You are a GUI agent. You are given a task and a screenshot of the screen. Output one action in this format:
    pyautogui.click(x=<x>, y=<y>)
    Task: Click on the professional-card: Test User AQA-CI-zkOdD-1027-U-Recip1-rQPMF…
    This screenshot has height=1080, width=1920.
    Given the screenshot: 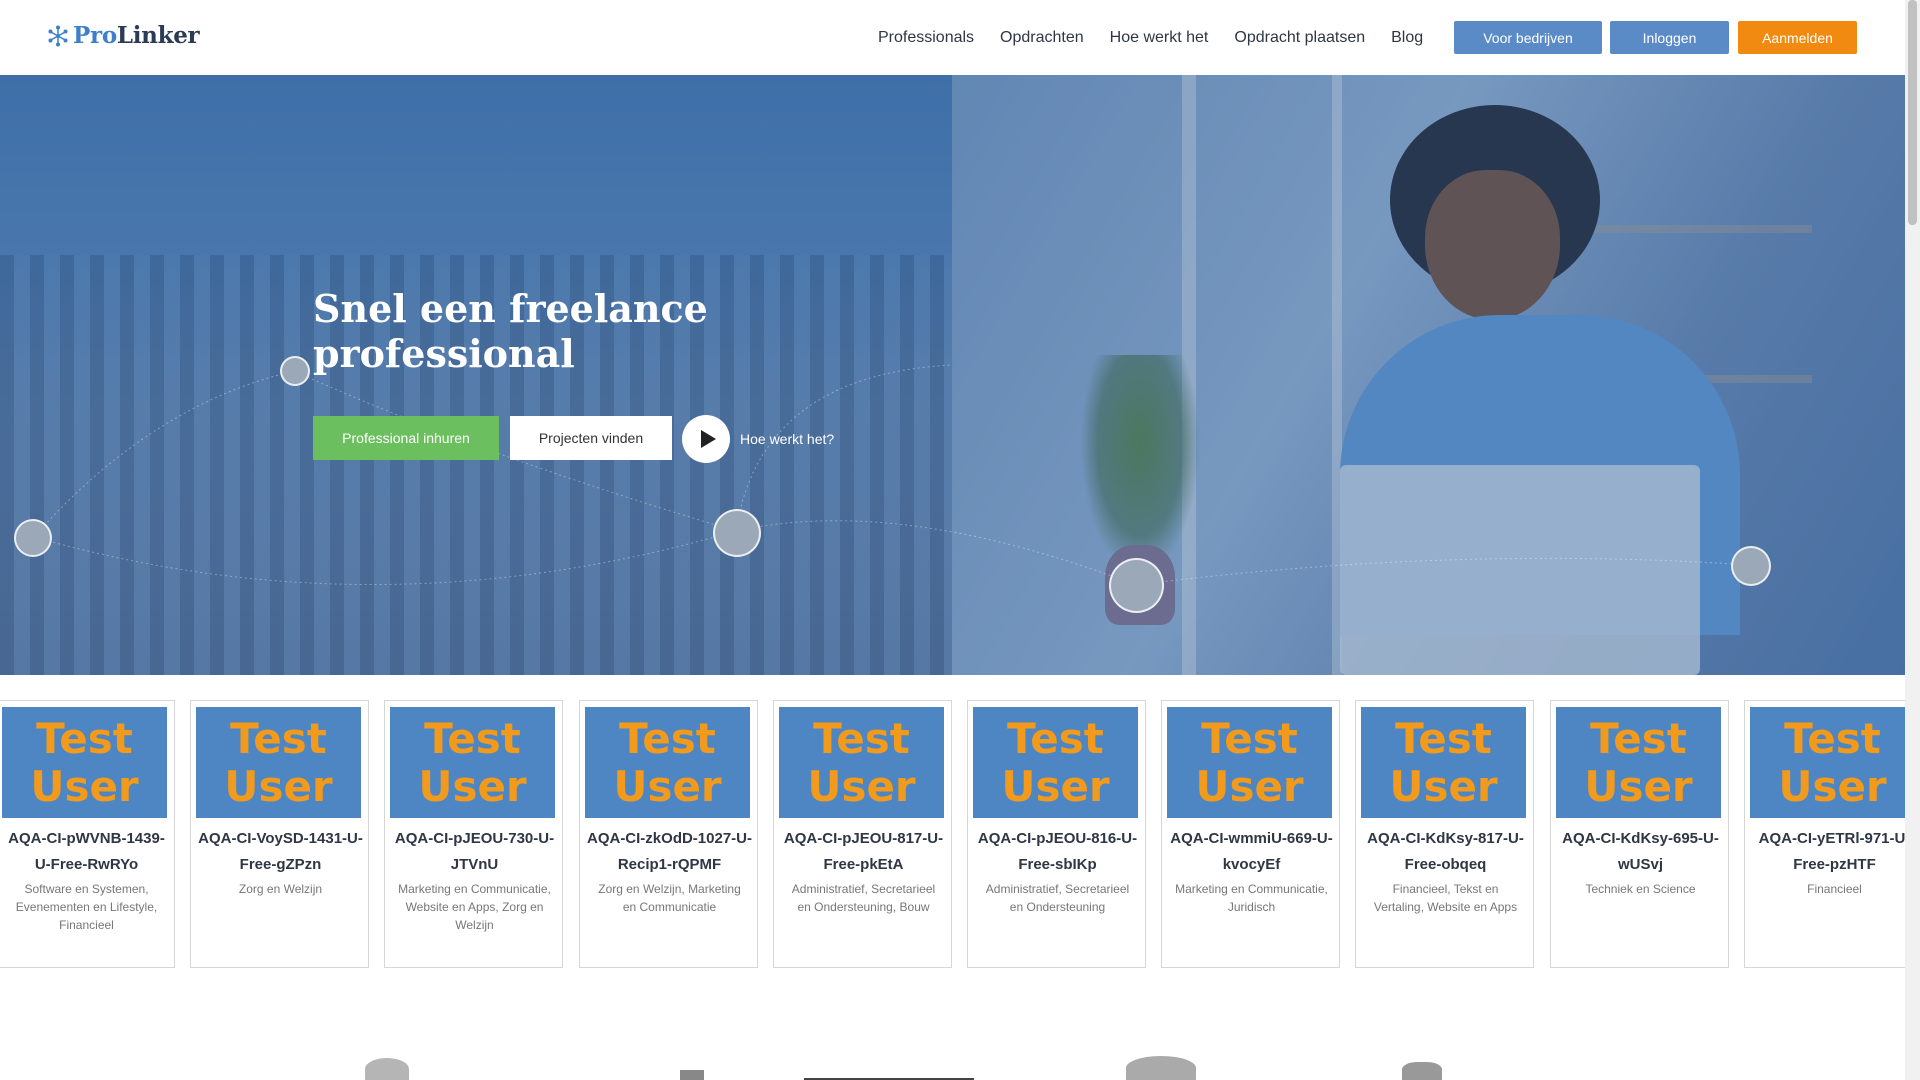 What is the action you would take?
    pyautogui.click(x=668, y=834)
    